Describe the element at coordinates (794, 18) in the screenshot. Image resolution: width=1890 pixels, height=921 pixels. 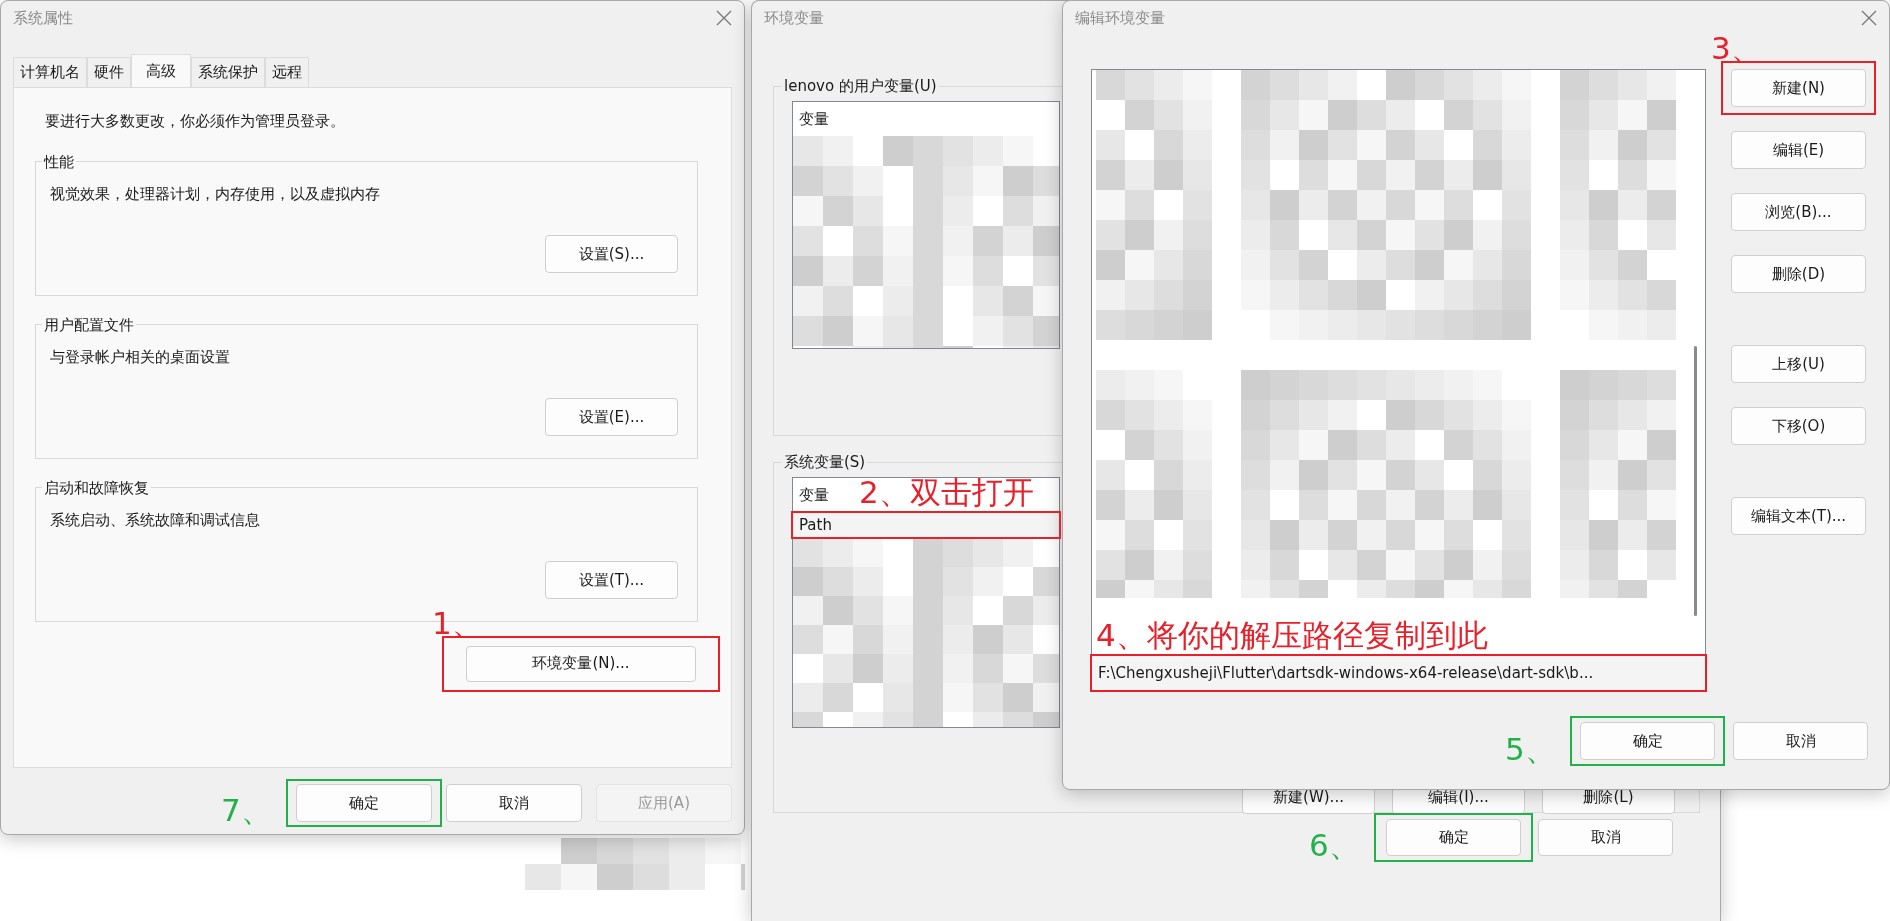
I see `window-title: 环境变量` at that location.